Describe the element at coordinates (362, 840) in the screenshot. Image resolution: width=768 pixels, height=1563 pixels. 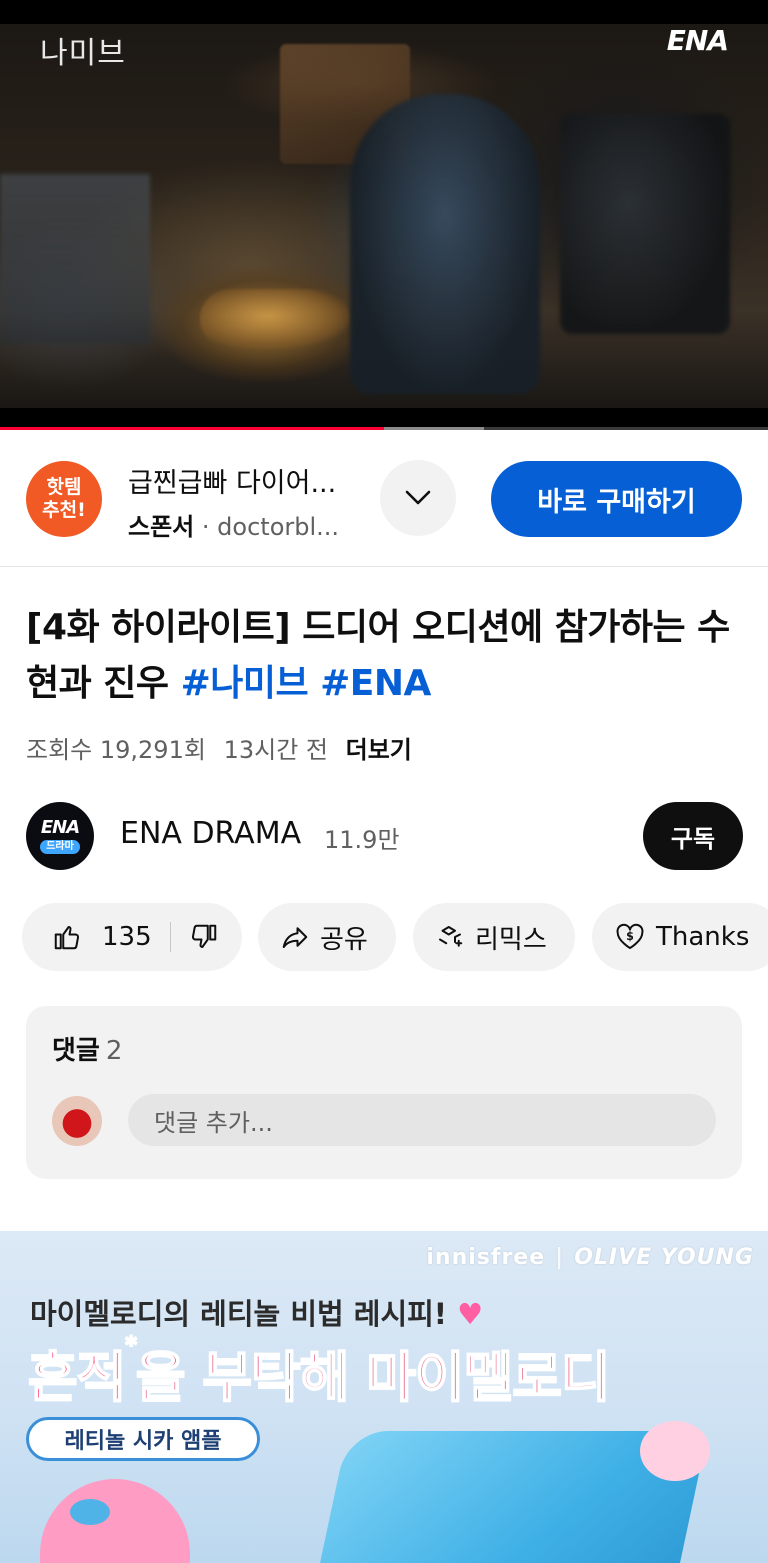
I see `subscriber-count: 11.9만` at that location.